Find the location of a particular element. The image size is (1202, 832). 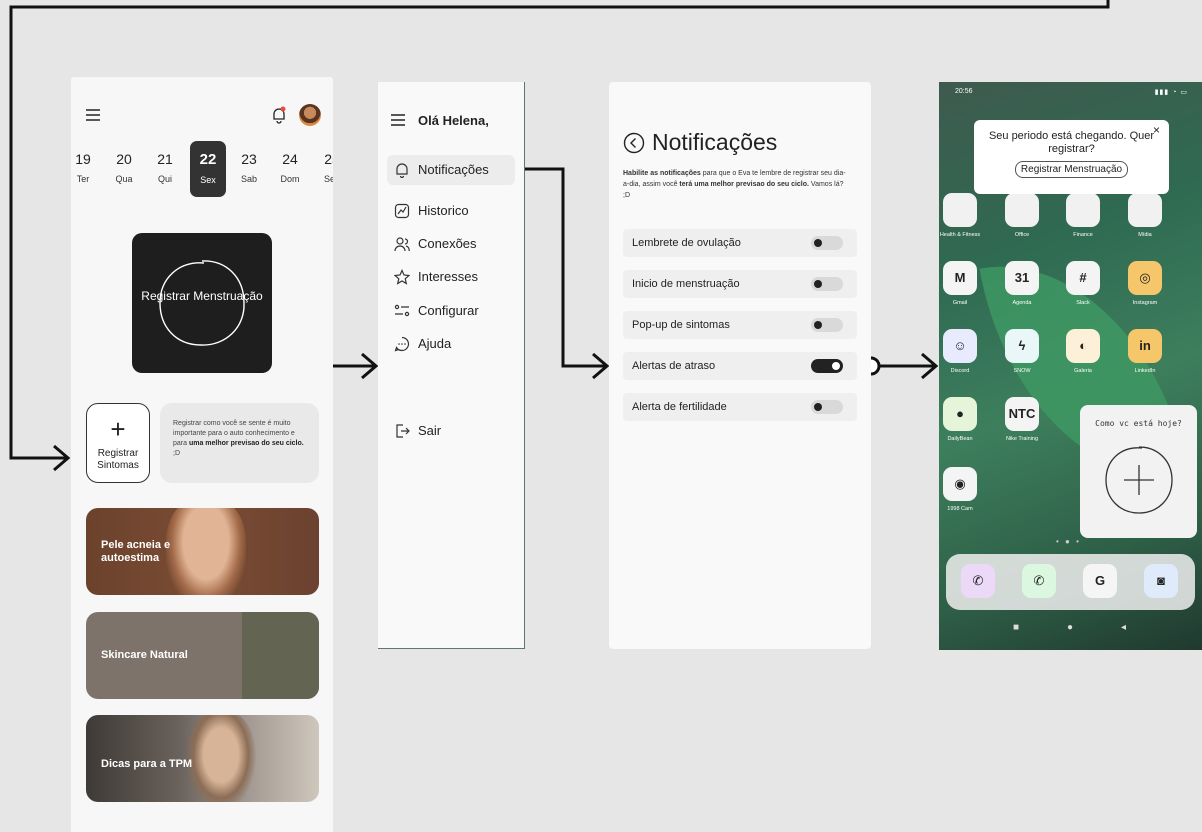

app-label: Nike Training is located at coordinates (1022, 439).